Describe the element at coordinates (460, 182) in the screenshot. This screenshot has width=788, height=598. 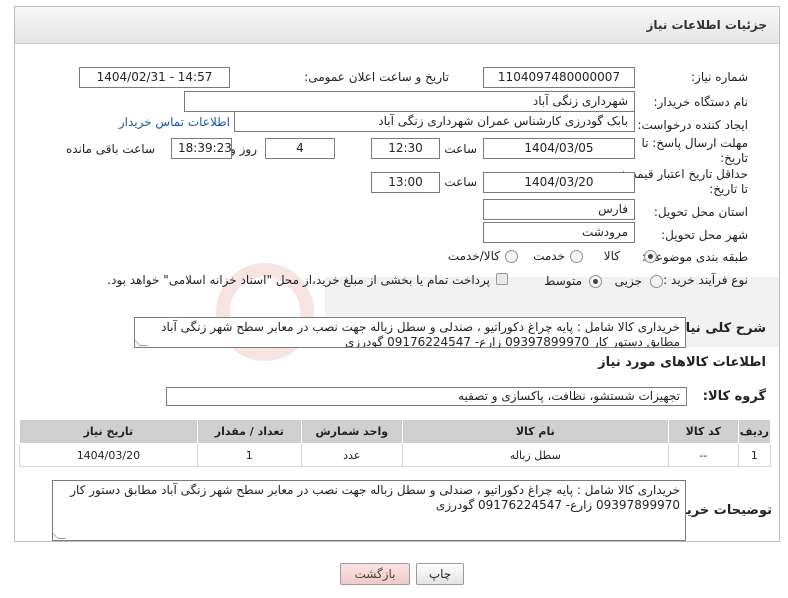
I see `price-validity-time-label: ساعت` at that location.